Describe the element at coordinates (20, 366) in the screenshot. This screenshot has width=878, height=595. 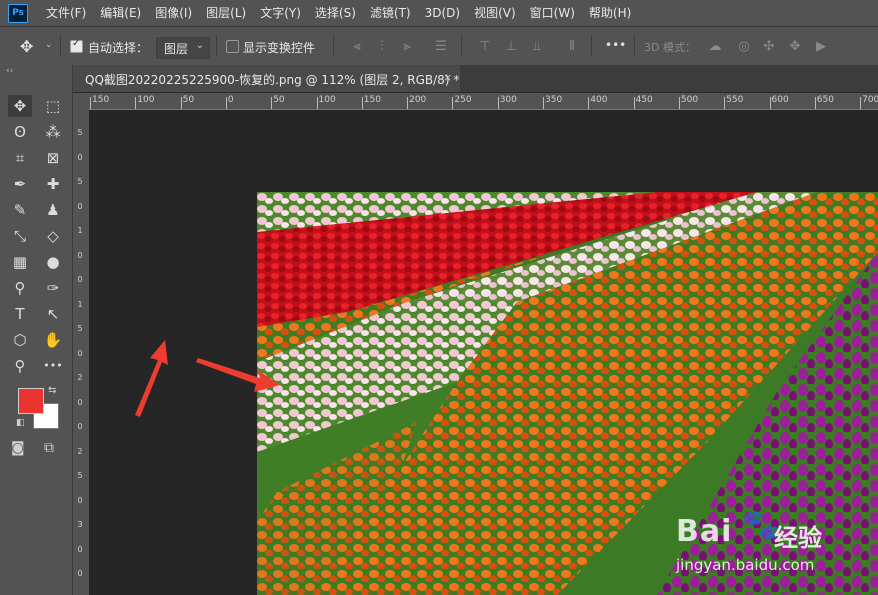
I see `zoom-tool-icon: ⚲` at that location.